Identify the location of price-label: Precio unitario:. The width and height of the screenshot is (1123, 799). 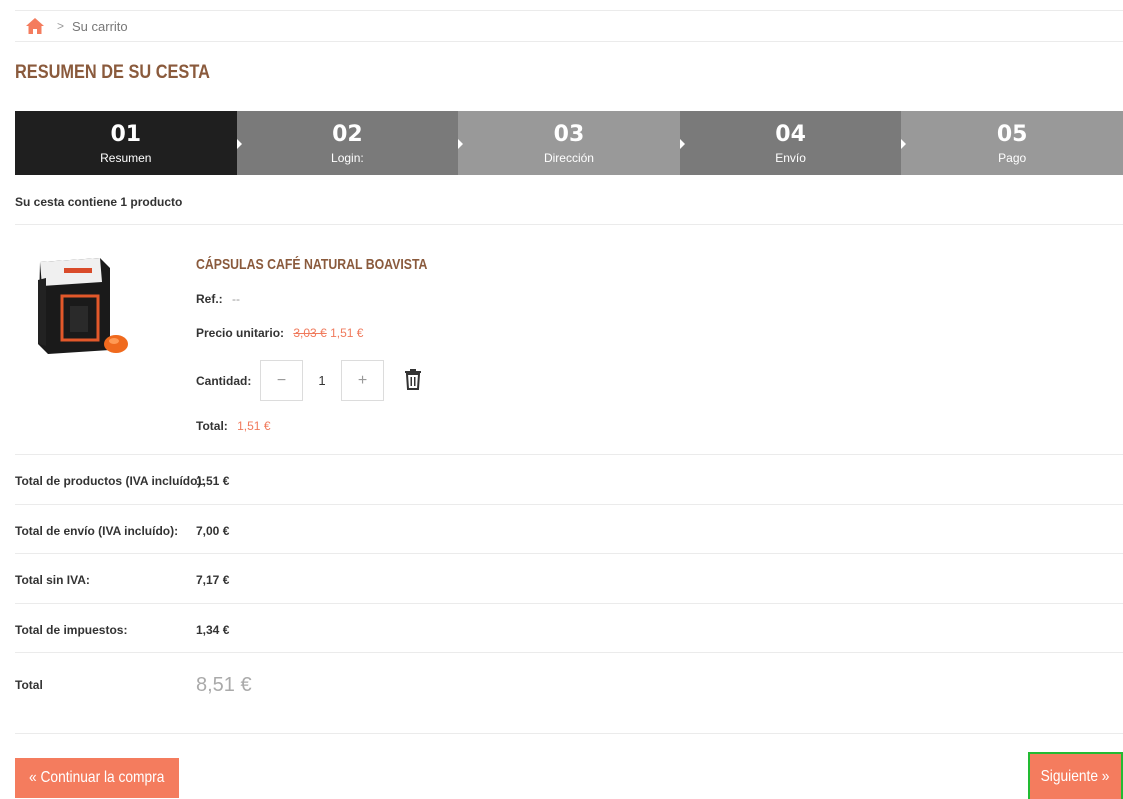
(240, 333).